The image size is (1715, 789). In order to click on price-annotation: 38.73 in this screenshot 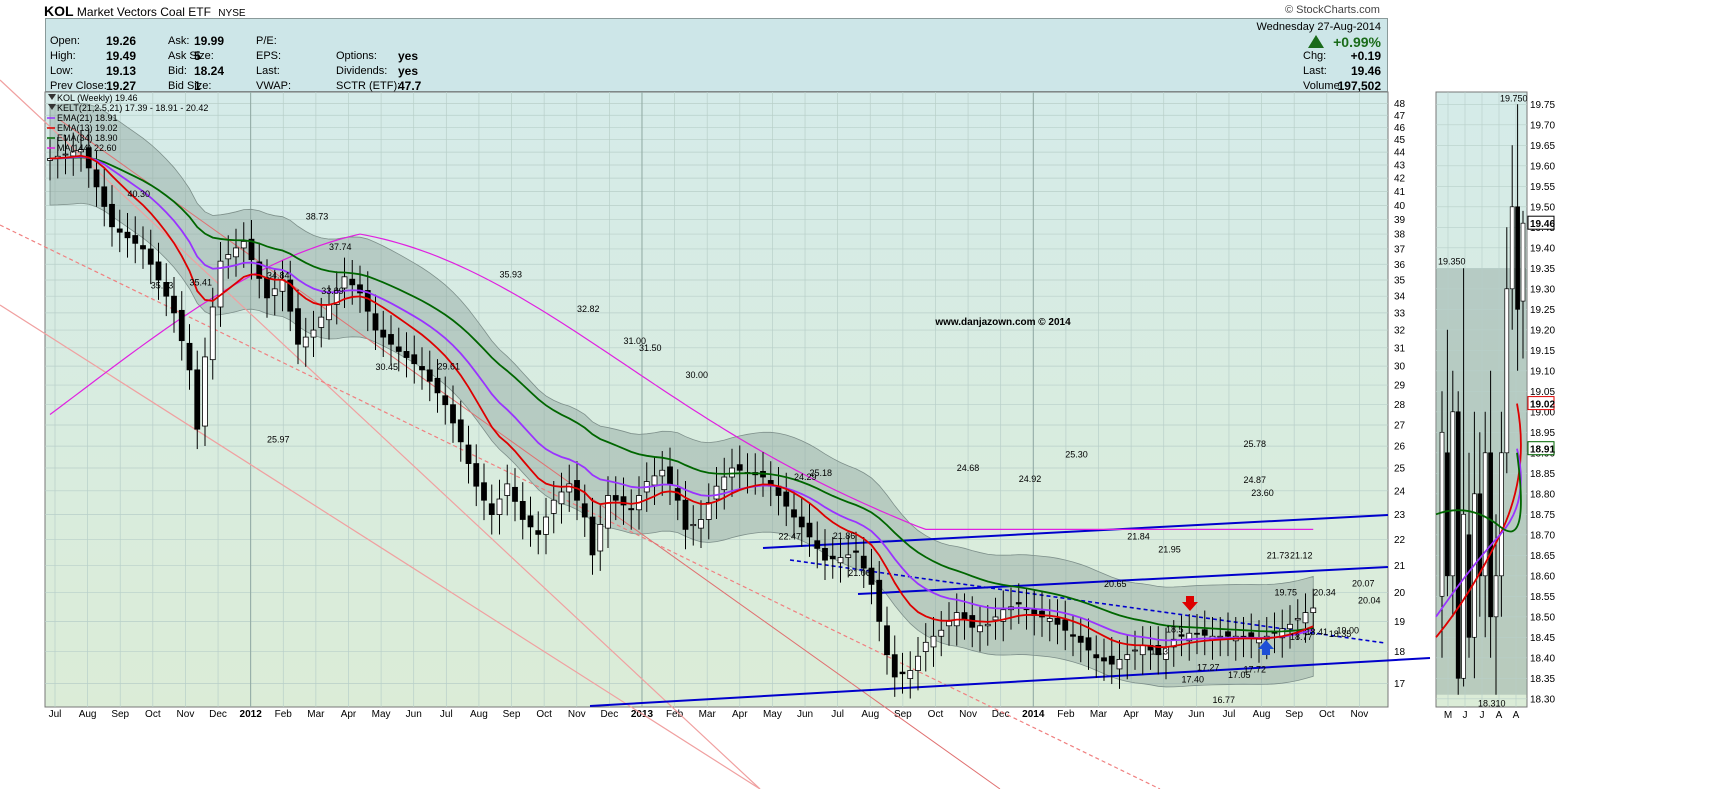, I will do `click(317, 216)`.